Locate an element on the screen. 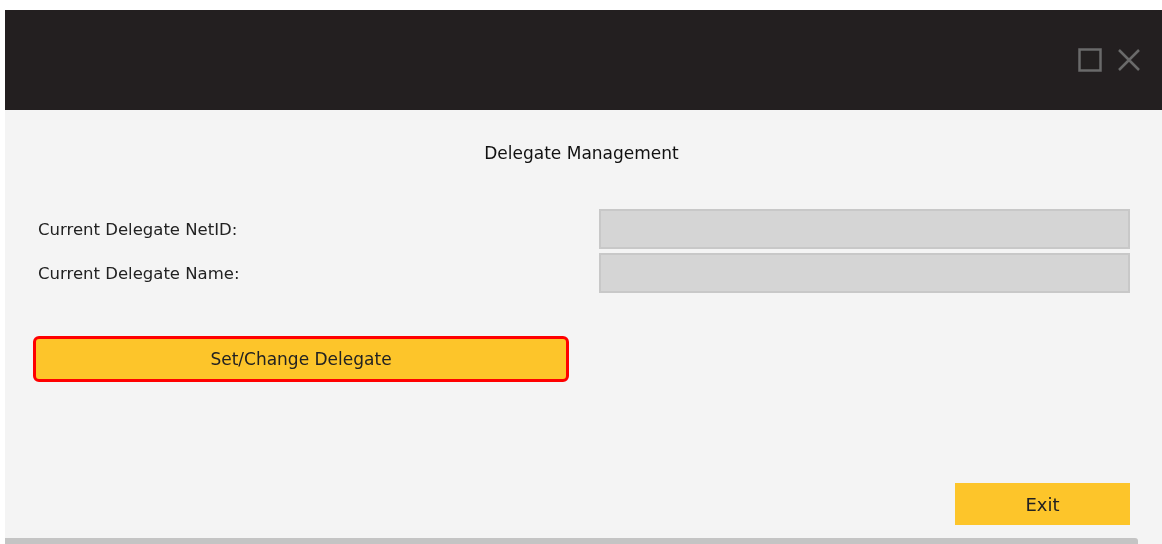 Image resolution: width=1162 pixels, height=544 pixels. dialog-title: Delegate Management is located at coordinates (581, 153).